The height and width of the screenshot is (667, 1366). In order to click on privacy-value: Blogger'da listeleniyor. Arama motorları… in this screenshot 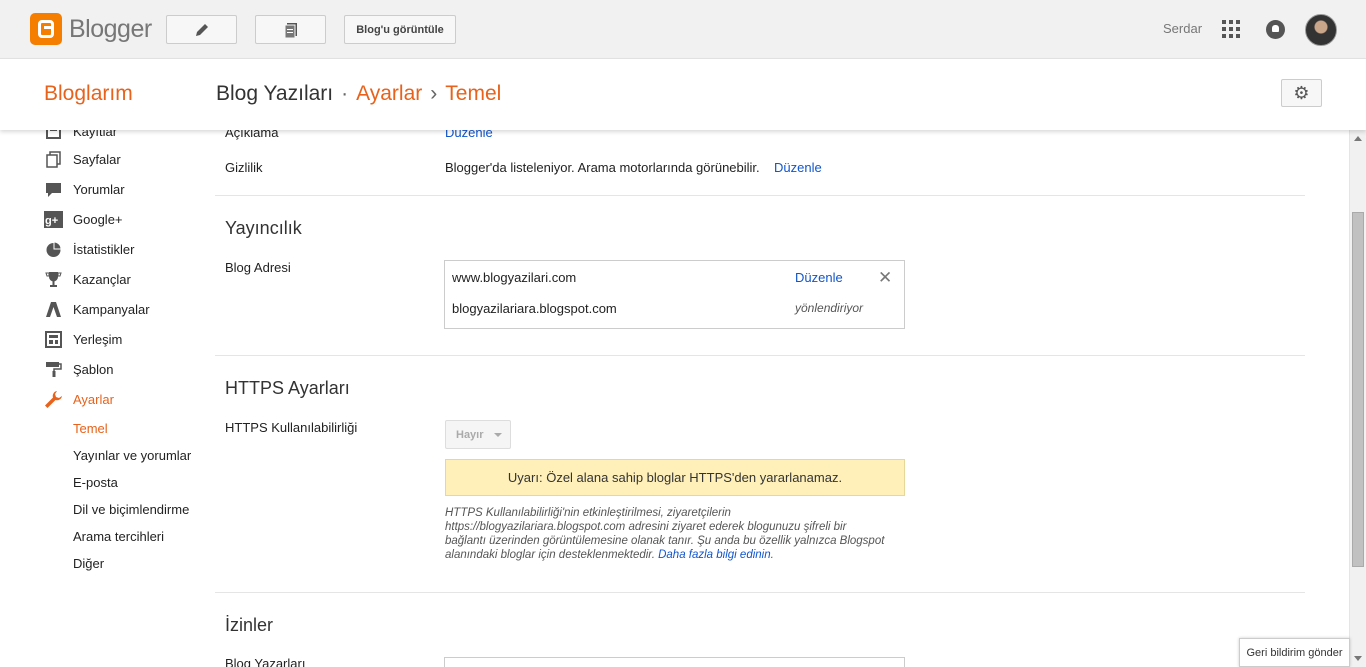, I will do `click(602, 167)`.